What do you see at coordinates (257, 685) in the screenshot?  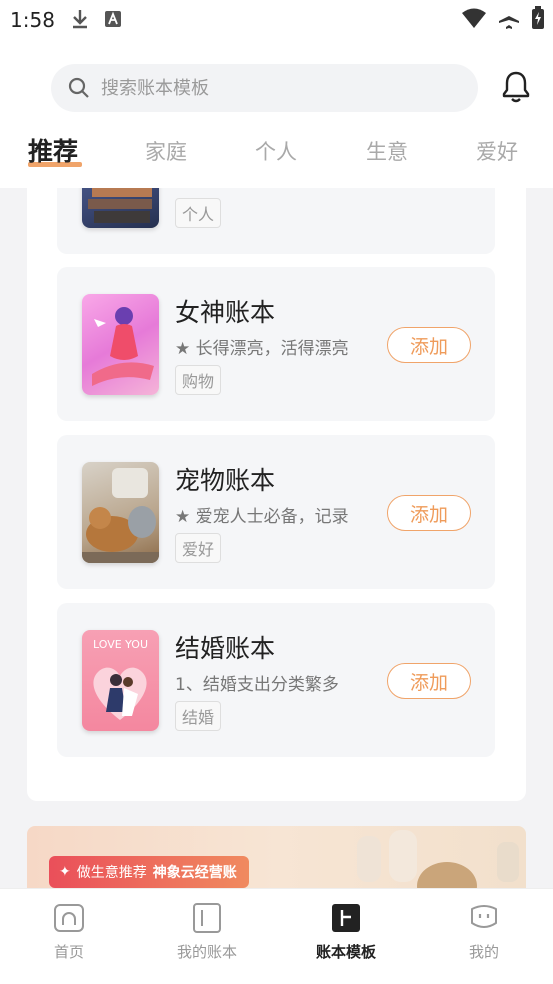 I see `template-description: 1、结婚支出分类繁多` at bounding box center [257, 685].